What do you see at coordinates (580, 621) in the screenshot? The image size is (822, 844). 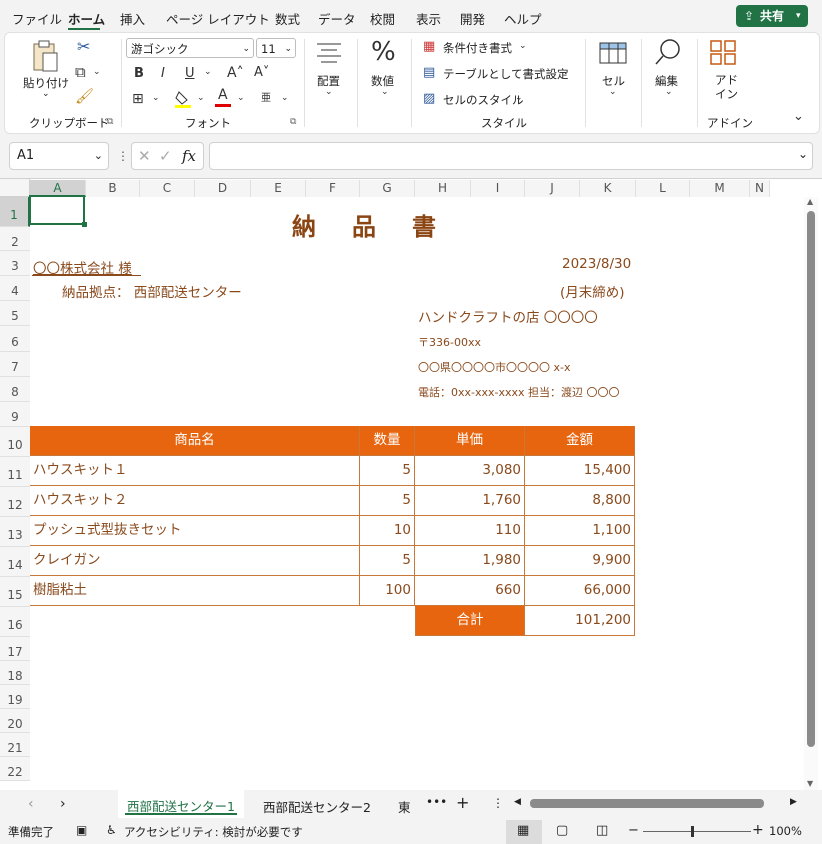 I see `total-value: 101,200` at bounding box center [580, 621].